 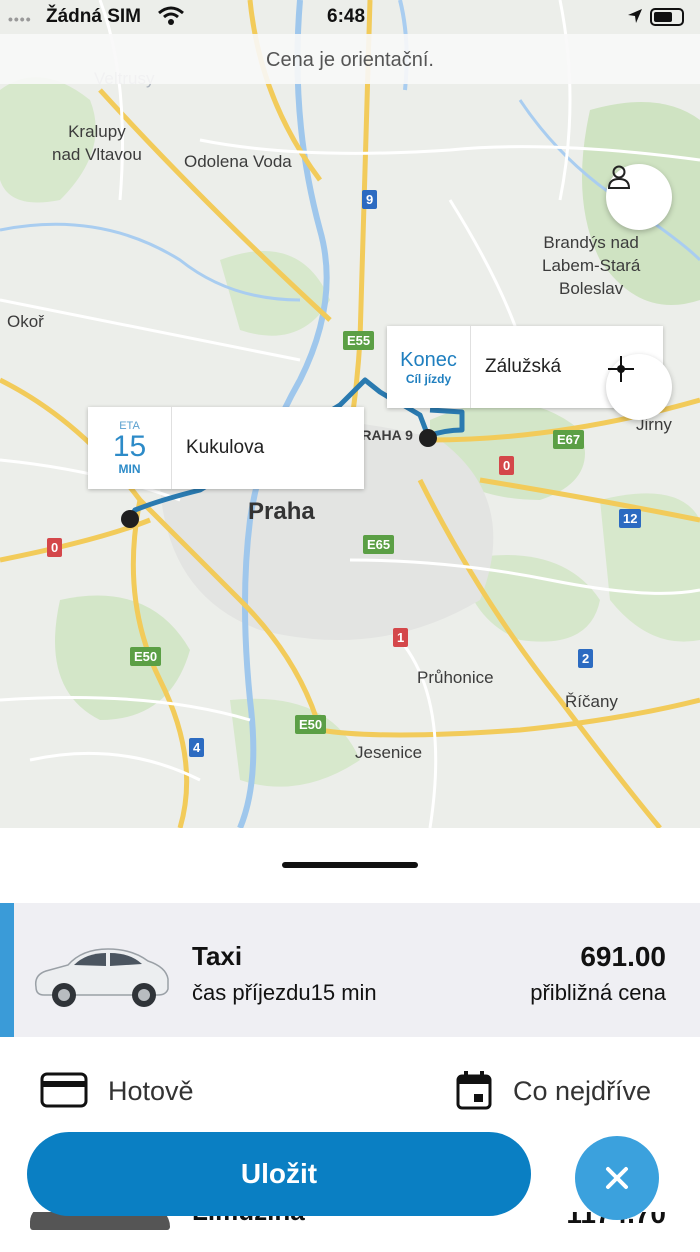 What do you see at coordinates (146, 656) in the screenshot?
I see `road-shield-e50-west: E50` at bounding box center [146, 656].